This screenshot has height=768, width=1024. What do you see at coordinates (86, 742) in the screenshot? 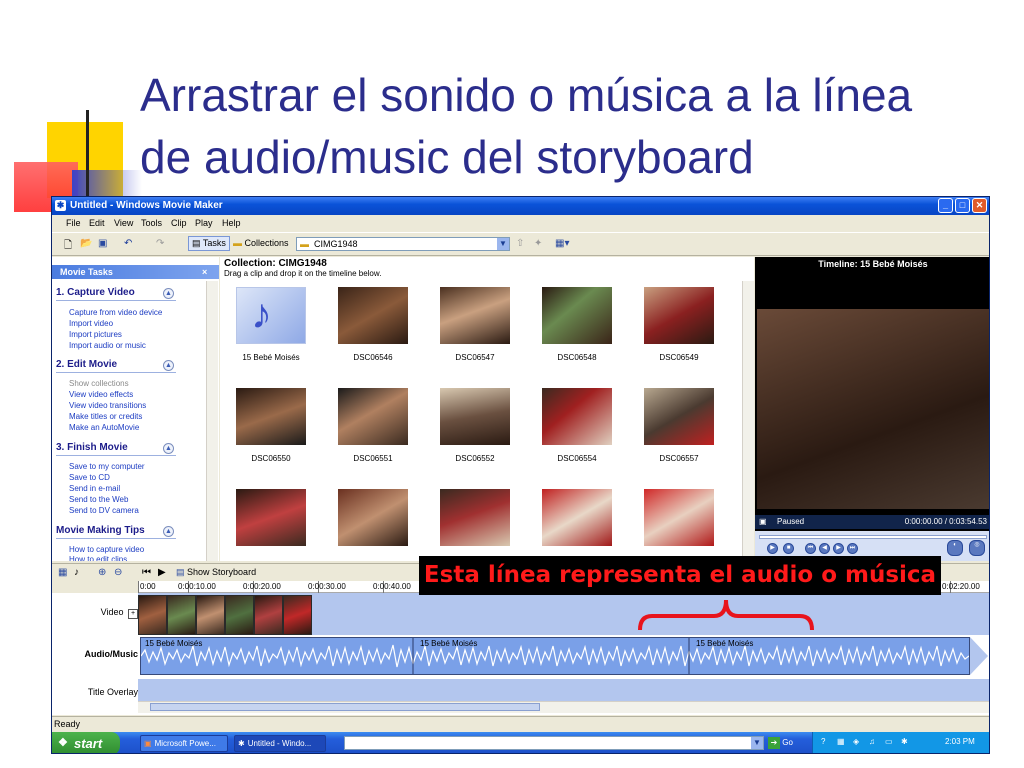
I see `start-button: ❖ start` at bounding box center [86, 742].